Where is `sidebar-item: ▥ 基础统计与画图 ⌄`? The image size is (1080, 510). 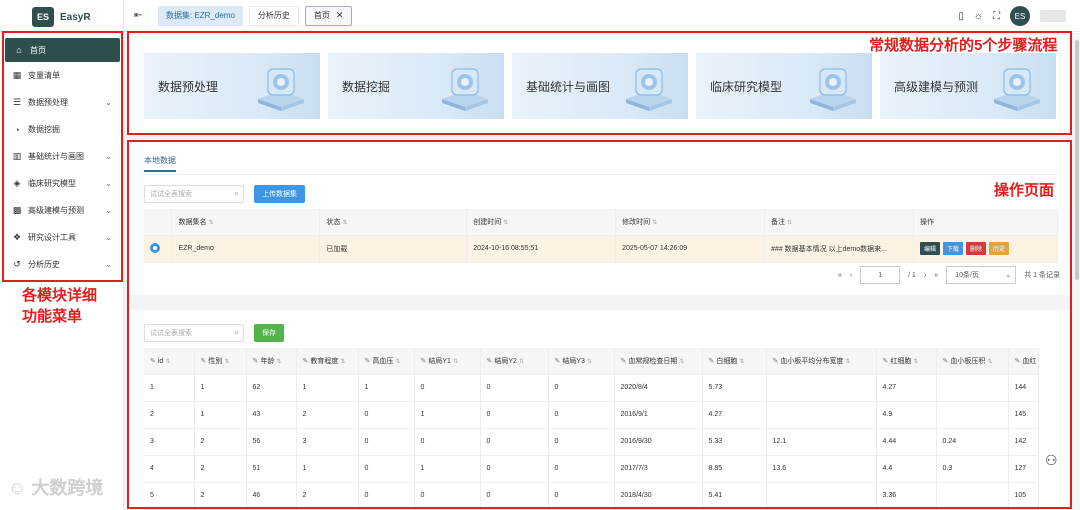
sidebar-item: ▥ 基础统计与画图 ⌄ is located at coordinates (62, 156).